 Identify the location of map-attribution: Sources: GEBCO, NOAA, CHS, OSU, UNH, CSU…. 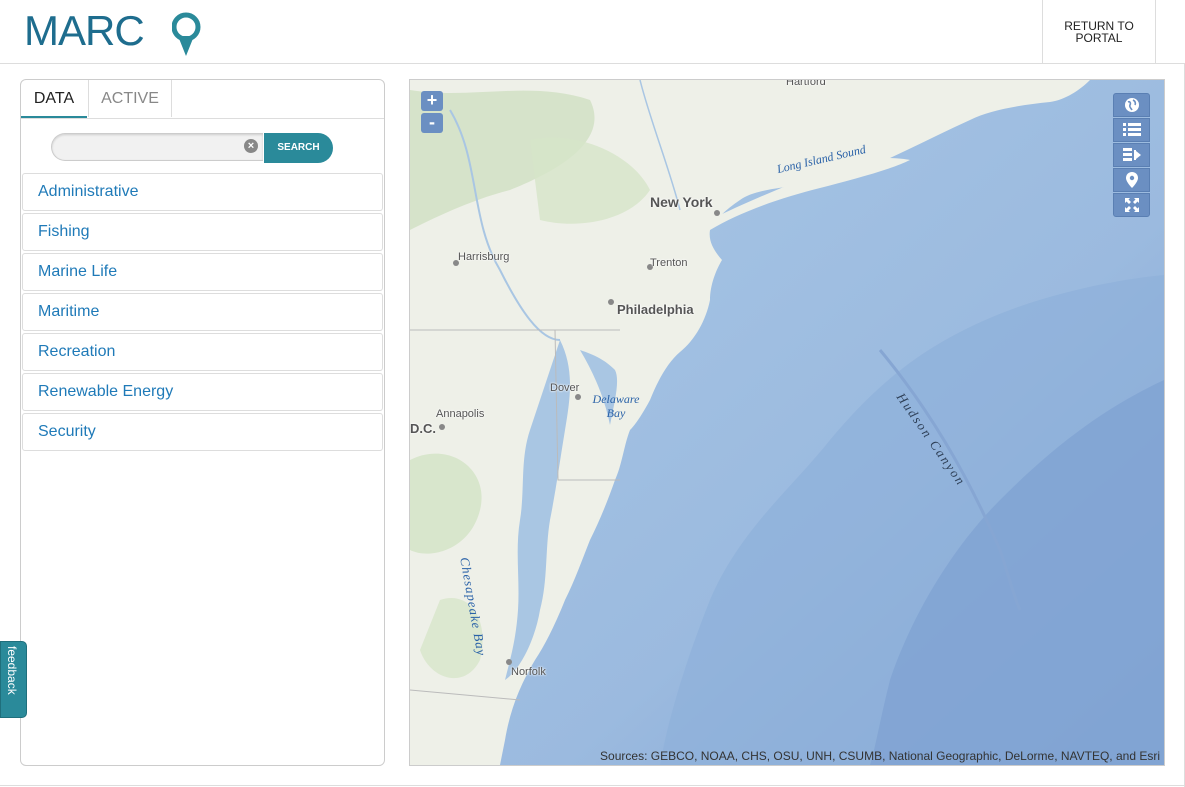
(880, 756).